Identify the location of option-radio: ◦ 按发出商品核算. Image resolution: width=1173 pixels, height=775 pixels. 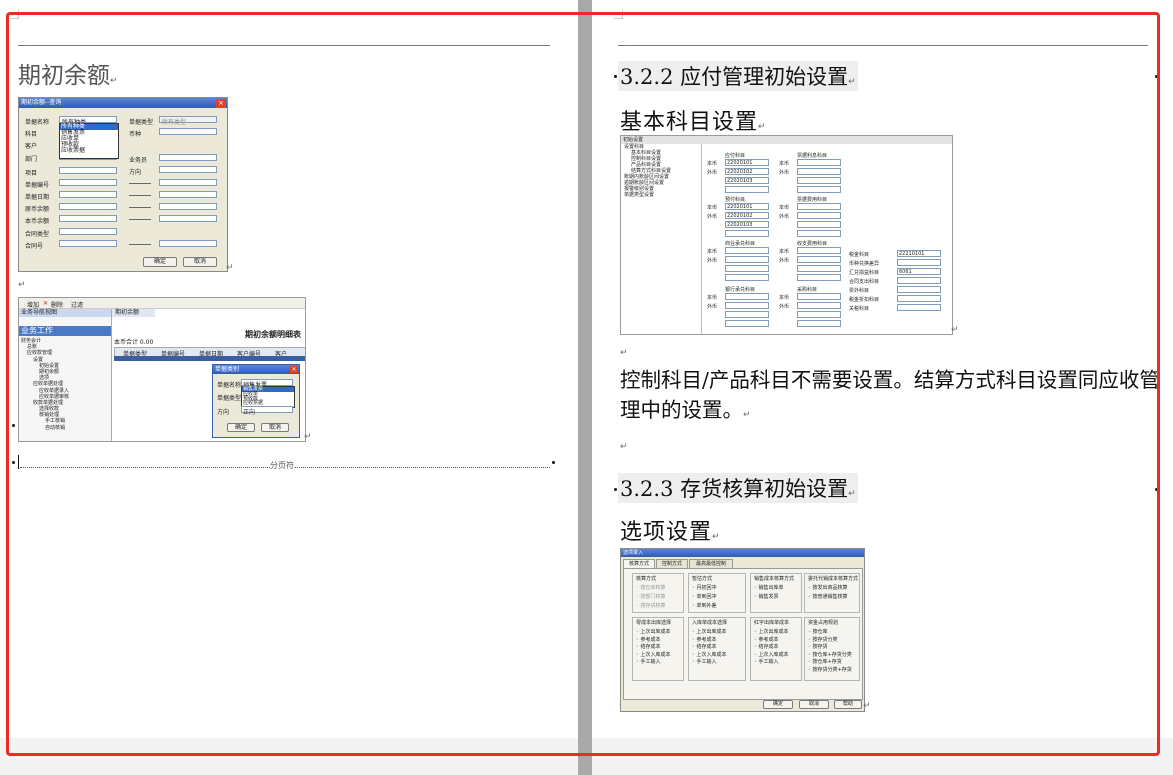
(828, 587).